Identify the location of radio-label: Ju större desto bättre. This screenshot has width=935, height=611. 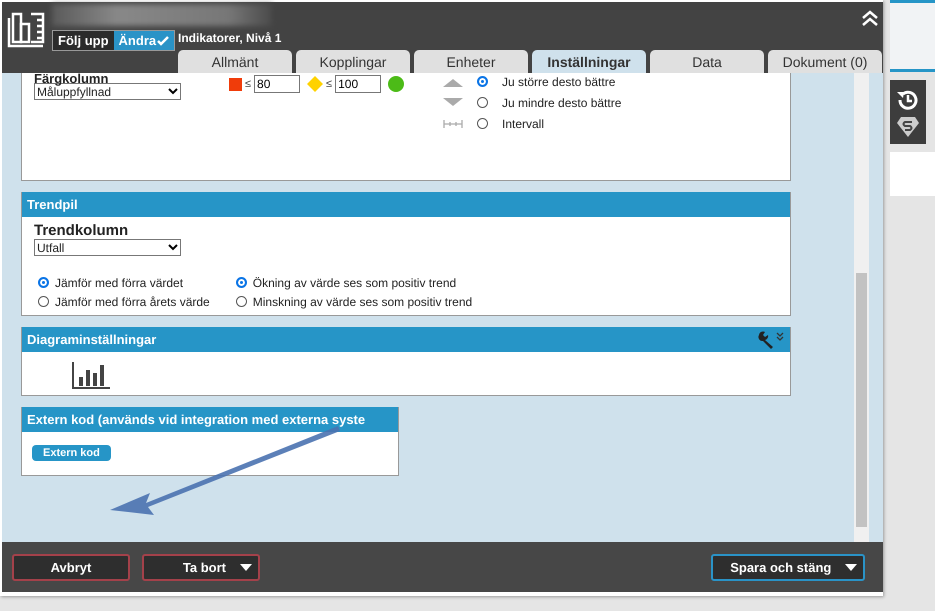
(559, 81).